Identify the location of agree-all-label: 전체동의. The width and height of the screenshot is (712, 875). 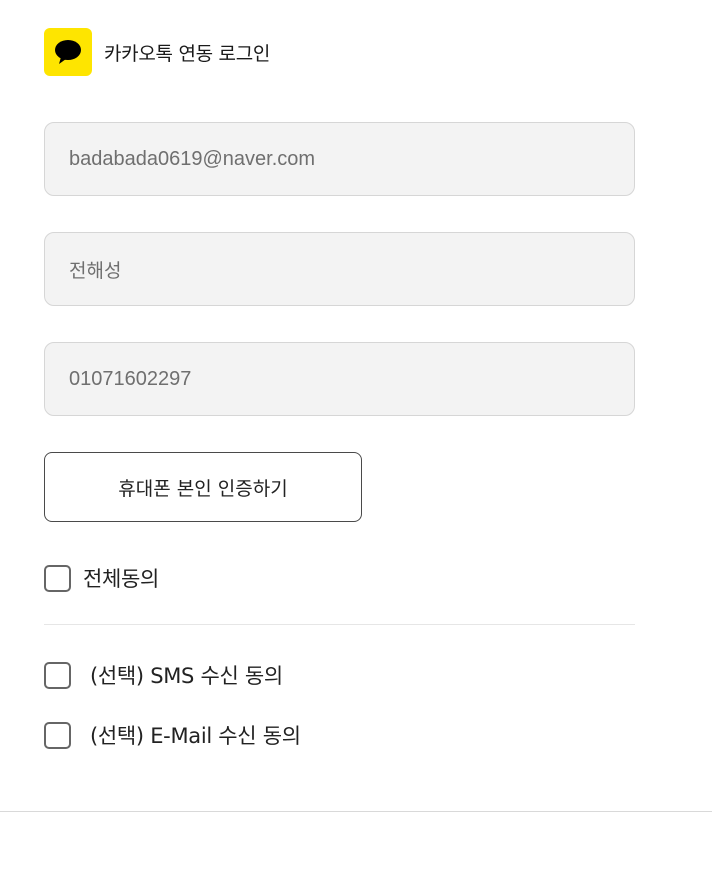
(121, 579).